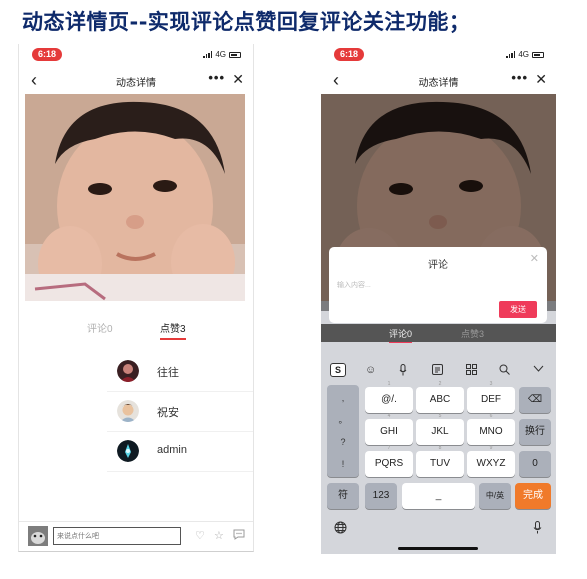 The height and width of the screenshot is (579, 587). I want to click on key-7: 7 PQRS, so click(389, 461).